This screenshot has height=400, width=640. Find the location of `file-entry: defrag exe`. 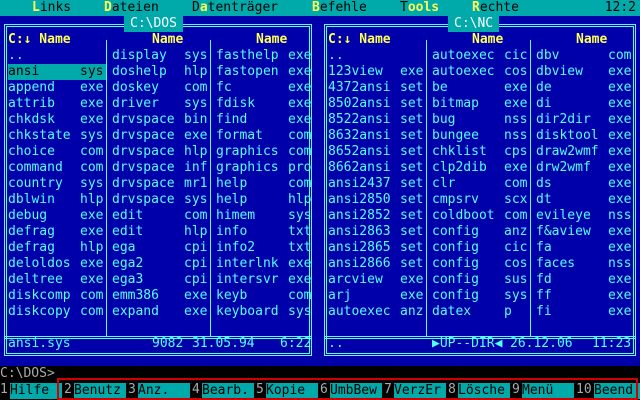

file-entry: defrag exe is located at coordinates (57, 232).